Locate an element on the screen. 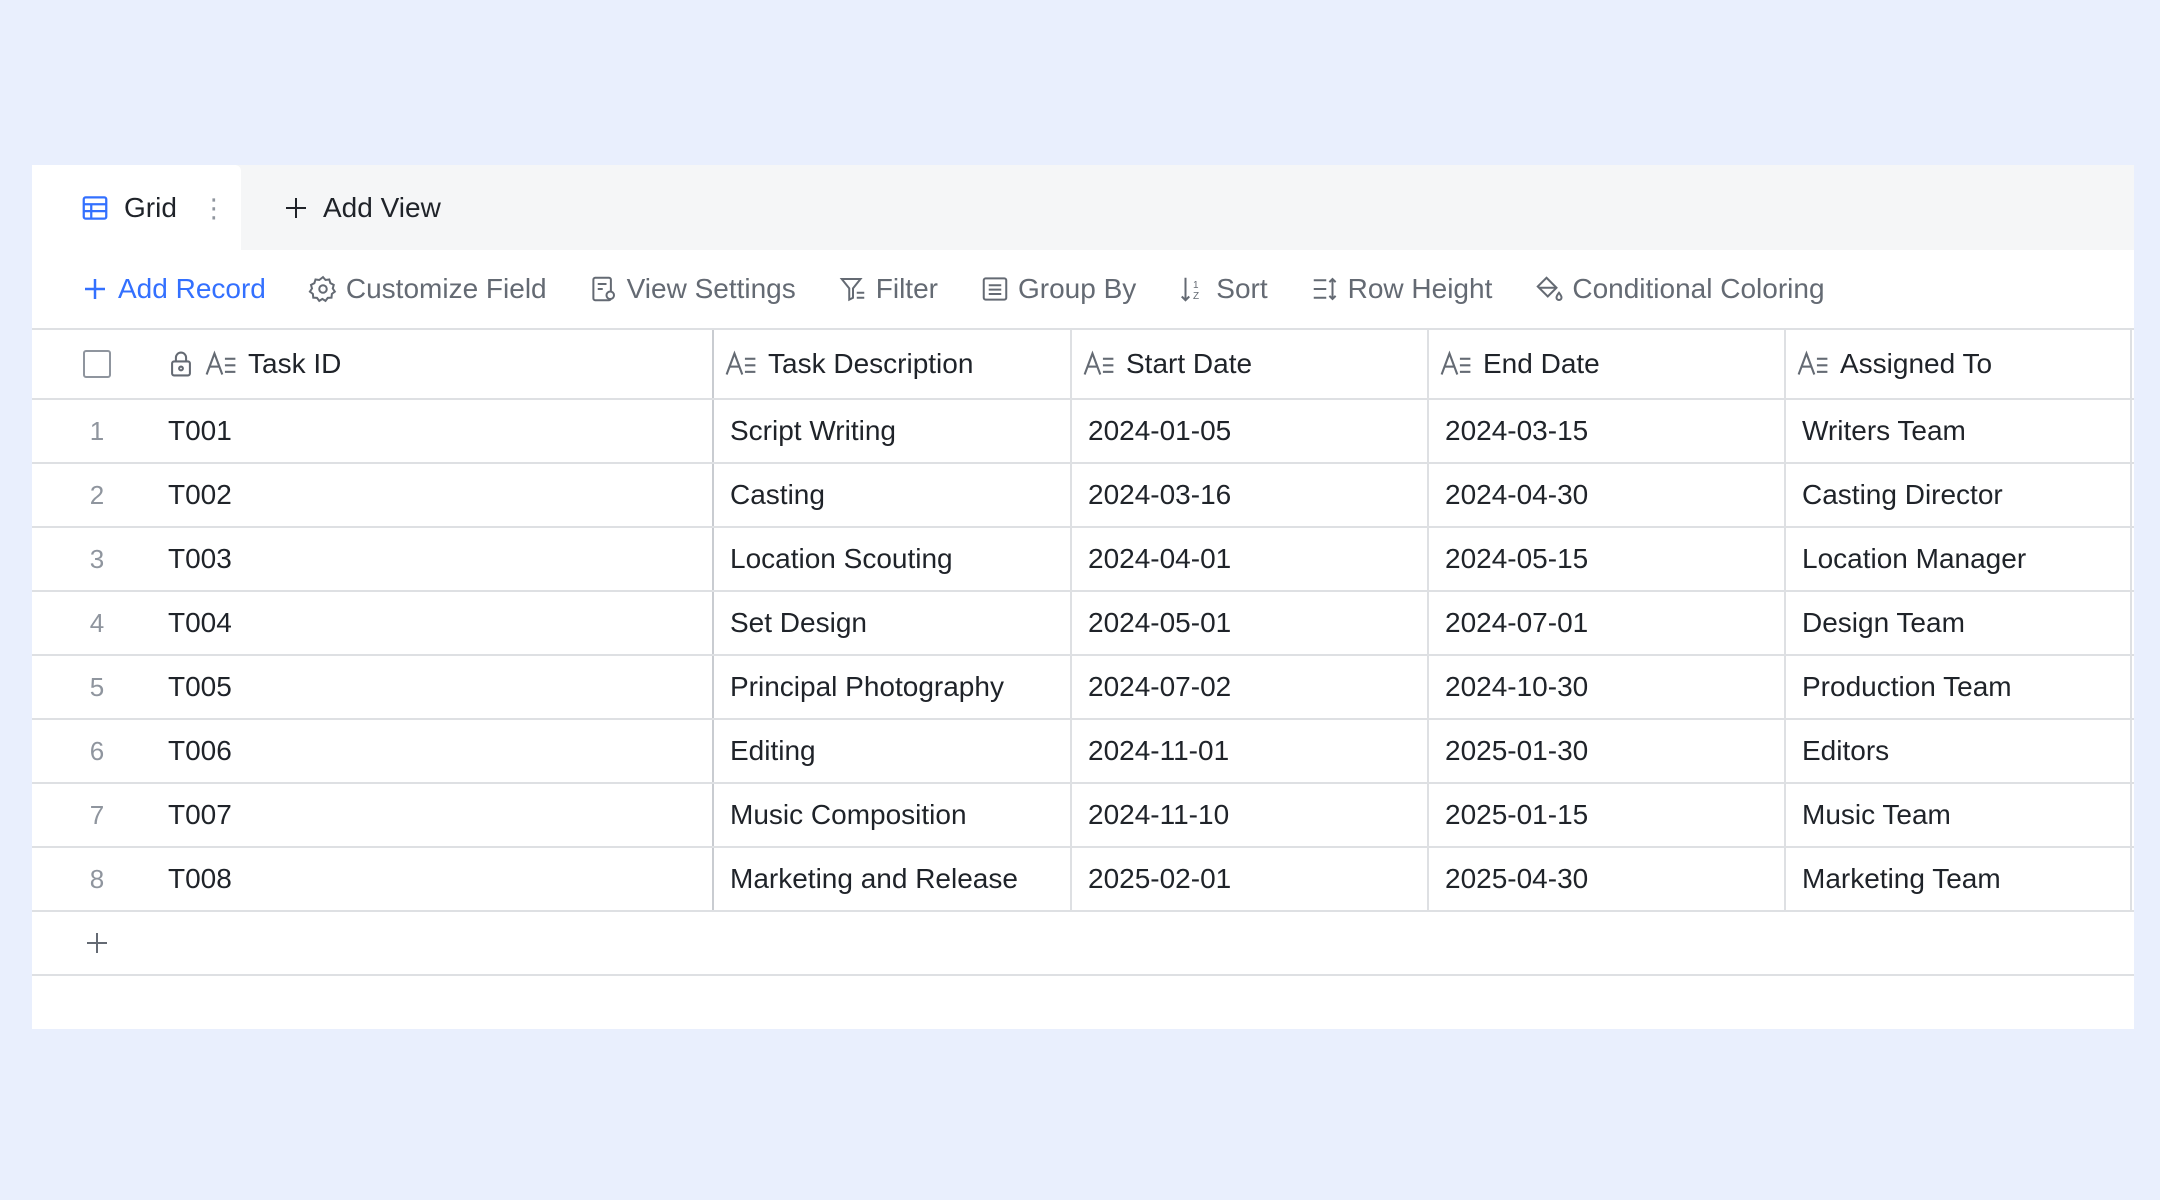 This screenshot has height=1200, width=2160. conditional-coloring-button: Conditional Coloring is located at coordinates (1679, 289).